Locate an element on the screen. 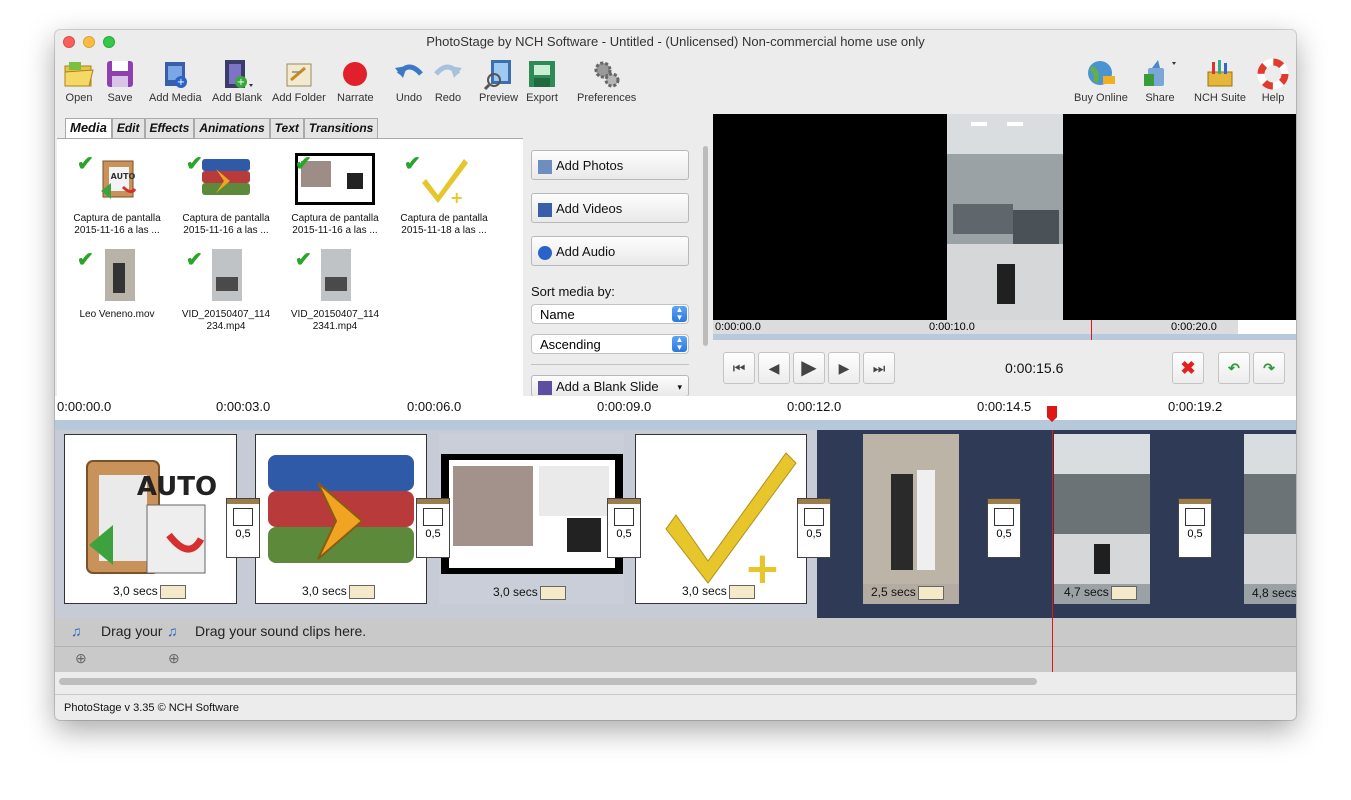 Image resolution: width=1351 pixels, height=800 pixels. tab-effects: Effects is located at coordinates (169, 128).